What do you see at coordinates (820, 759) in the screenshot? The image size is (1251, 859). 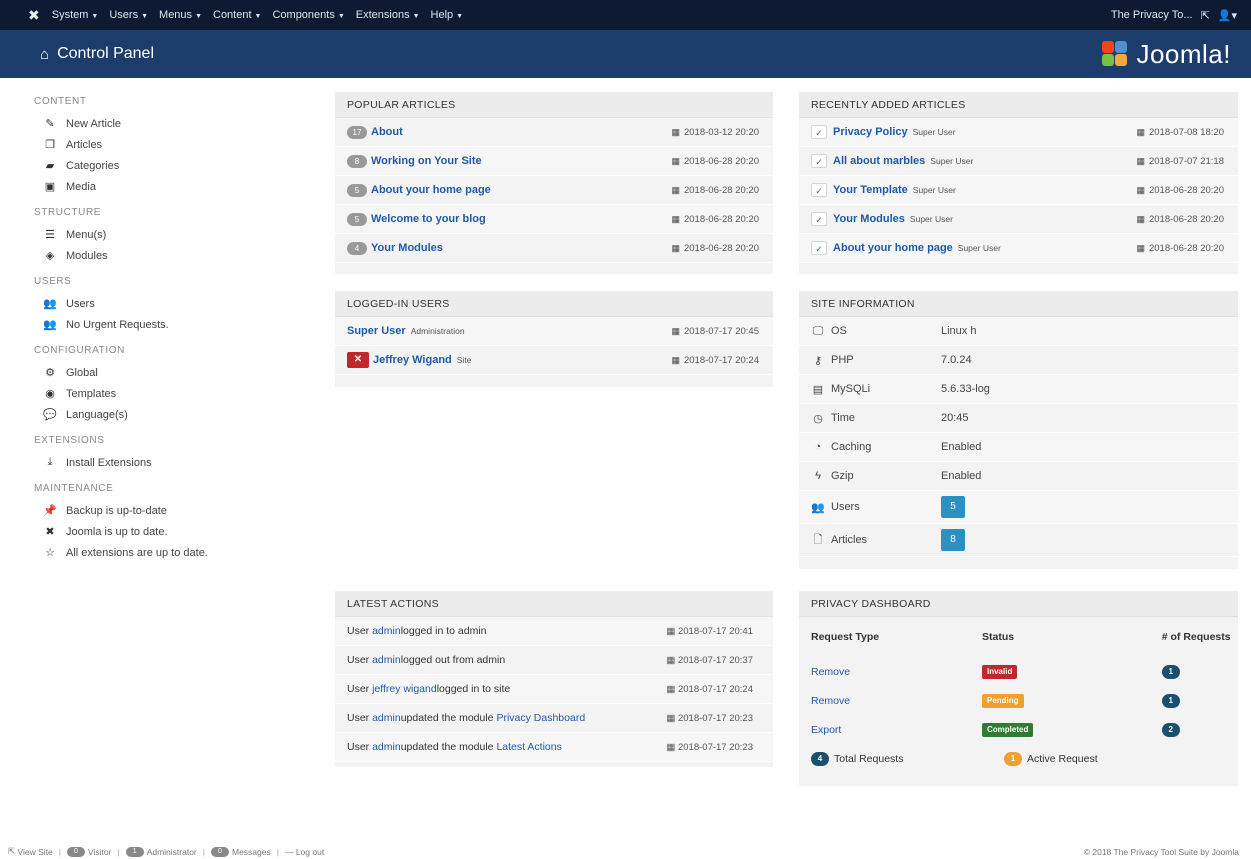 I see `total-count-badge: 4` at bounding box center [820, 759].